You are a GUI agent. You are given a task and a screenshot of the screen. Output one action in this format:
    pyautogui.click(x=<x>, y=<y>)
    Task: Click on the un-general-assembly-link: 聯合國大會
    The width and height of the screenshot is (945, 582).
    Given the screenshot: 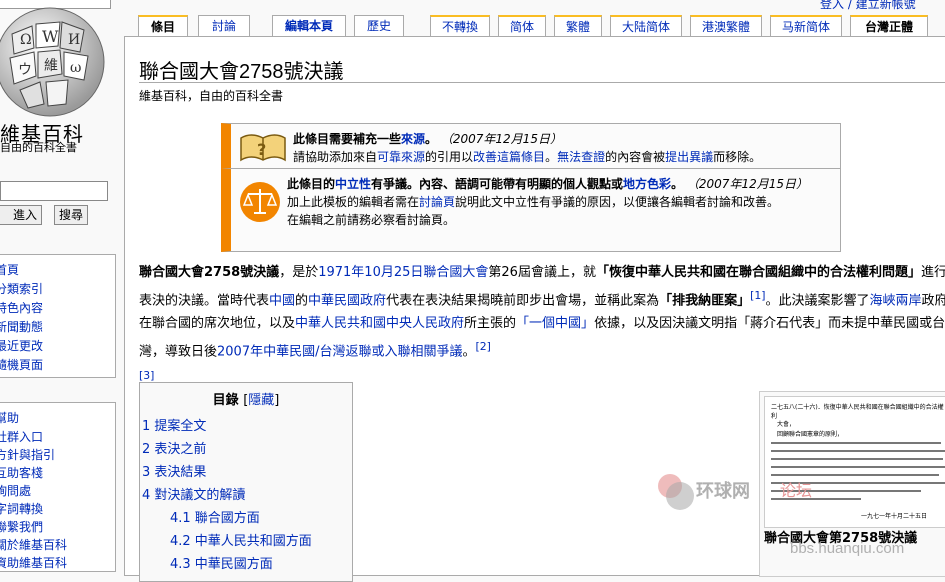 What is the action you would take?
    pyautogui.click(x=455, y=272)
    